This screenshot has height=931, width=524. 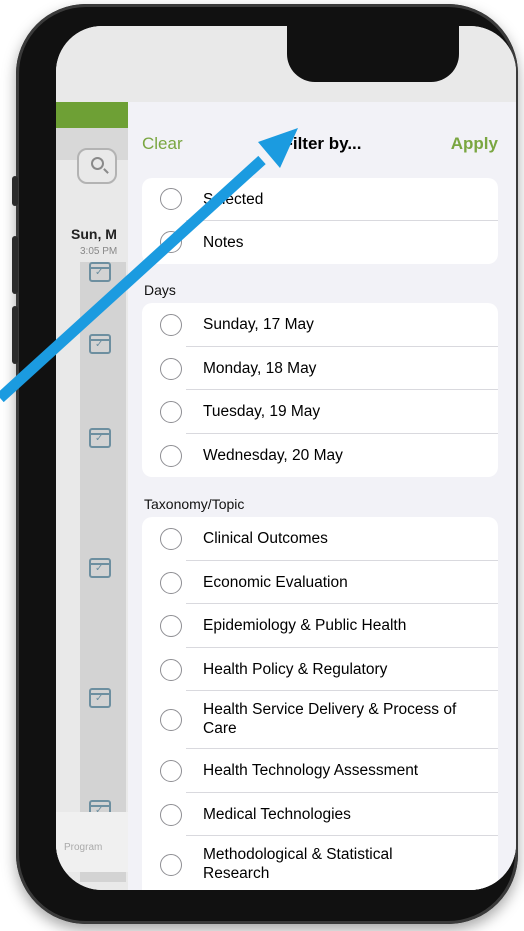 I want to click on filter-option-label: Selected, so click(x=233, y=199).